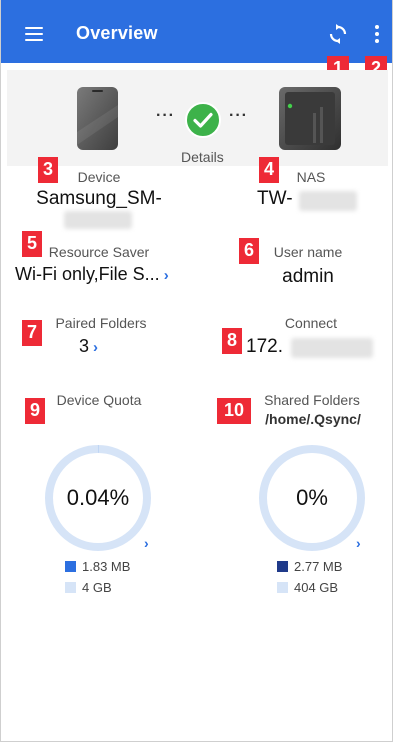 The height and width of the screenshot is (742, 393). Describe the element at coordinates (32, 333) in the screenshot. I see `badge-7: 7` at that location.